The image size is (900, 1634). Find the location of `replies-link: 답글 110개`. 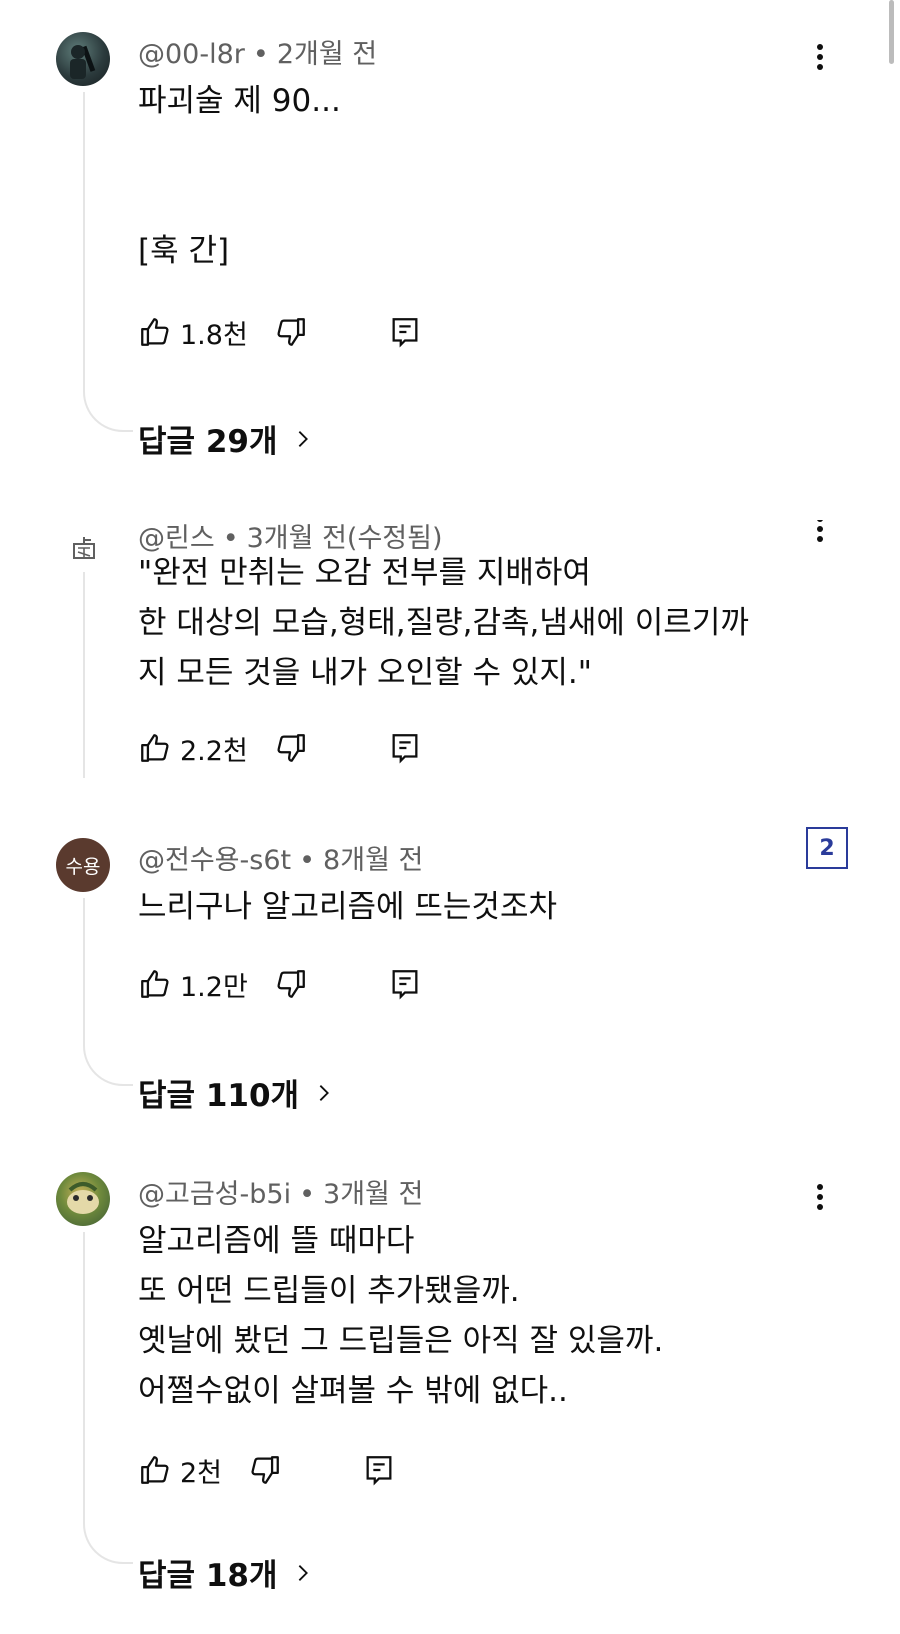

replies-link: 답글 110개 is located at coordinates (236, 1092).